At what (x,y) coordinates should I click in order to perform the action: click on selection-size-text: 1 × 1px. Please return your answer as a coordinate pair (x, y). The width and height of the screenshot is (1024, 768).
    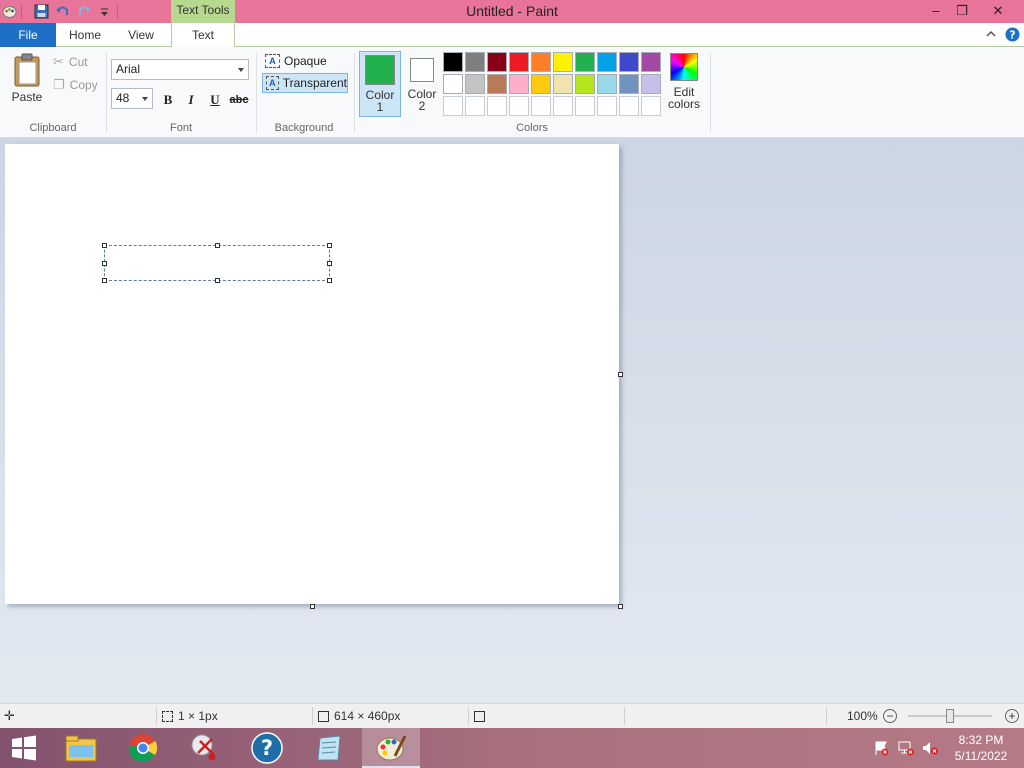
    Looking at the image, I should click on (198, 716).